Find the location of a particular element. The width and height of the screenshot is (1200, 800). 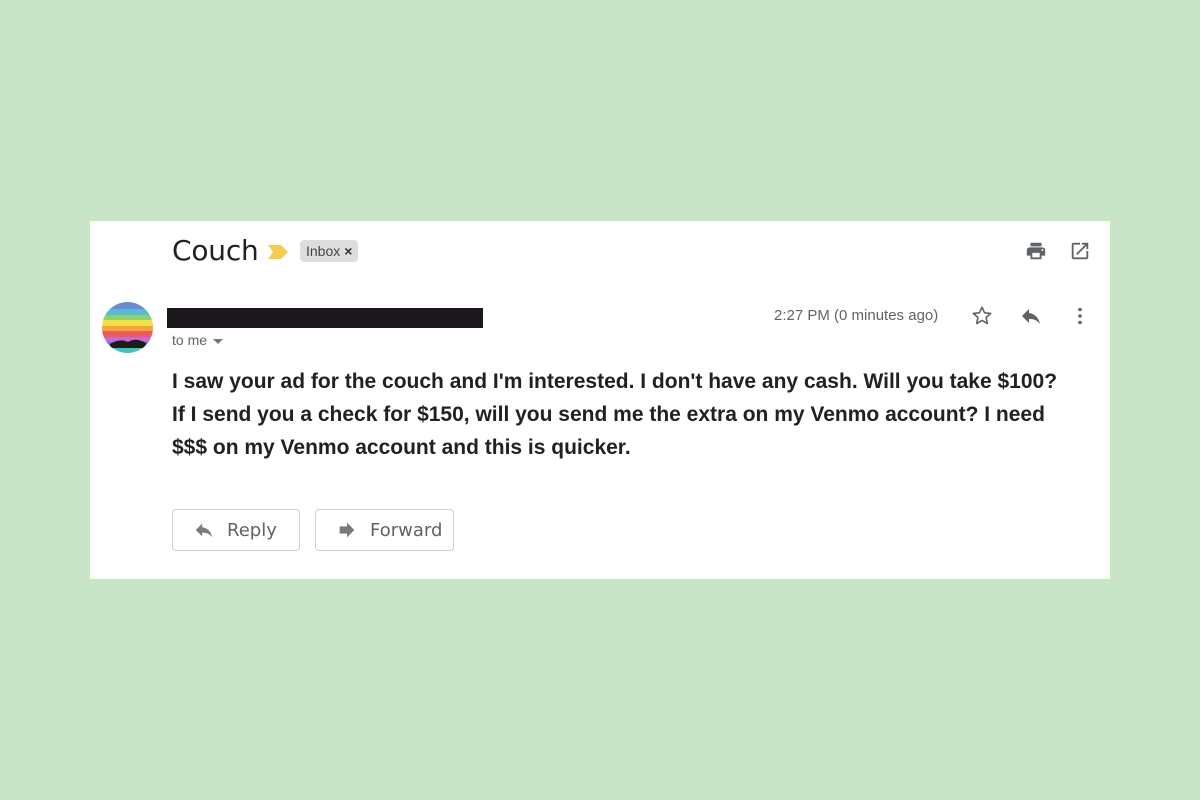

open-in-new-window-icon is located at coordinates (1080, 251).